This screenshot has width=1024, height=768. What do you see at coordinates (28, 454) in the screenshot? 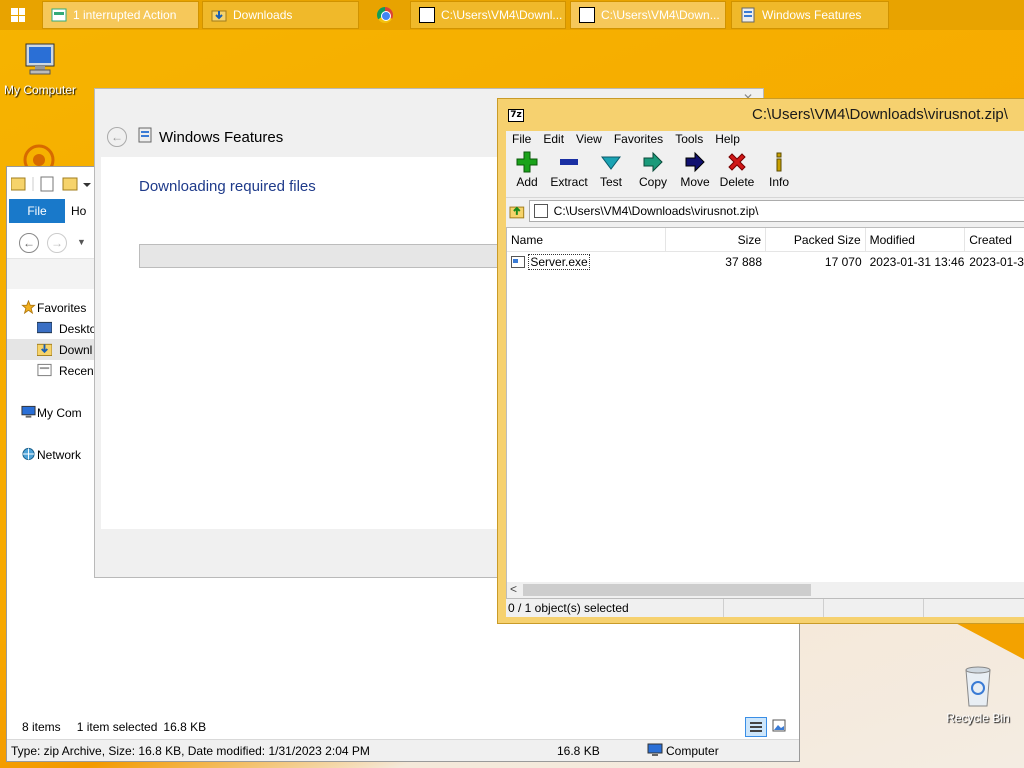
I see `network-icon` at bounding box center [28, 454].